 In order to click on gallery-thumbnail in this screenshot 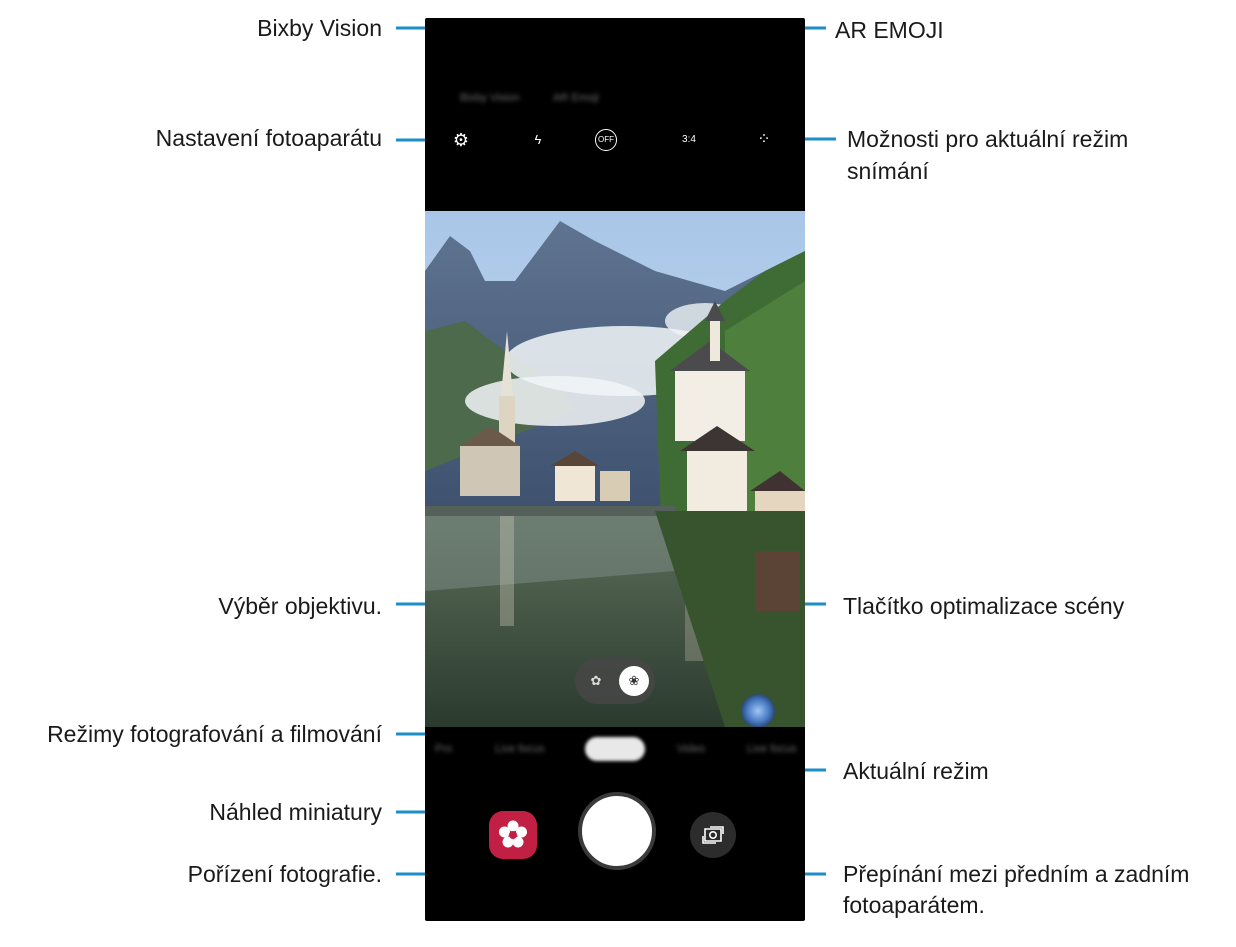, I will do `click(513, 835)`.